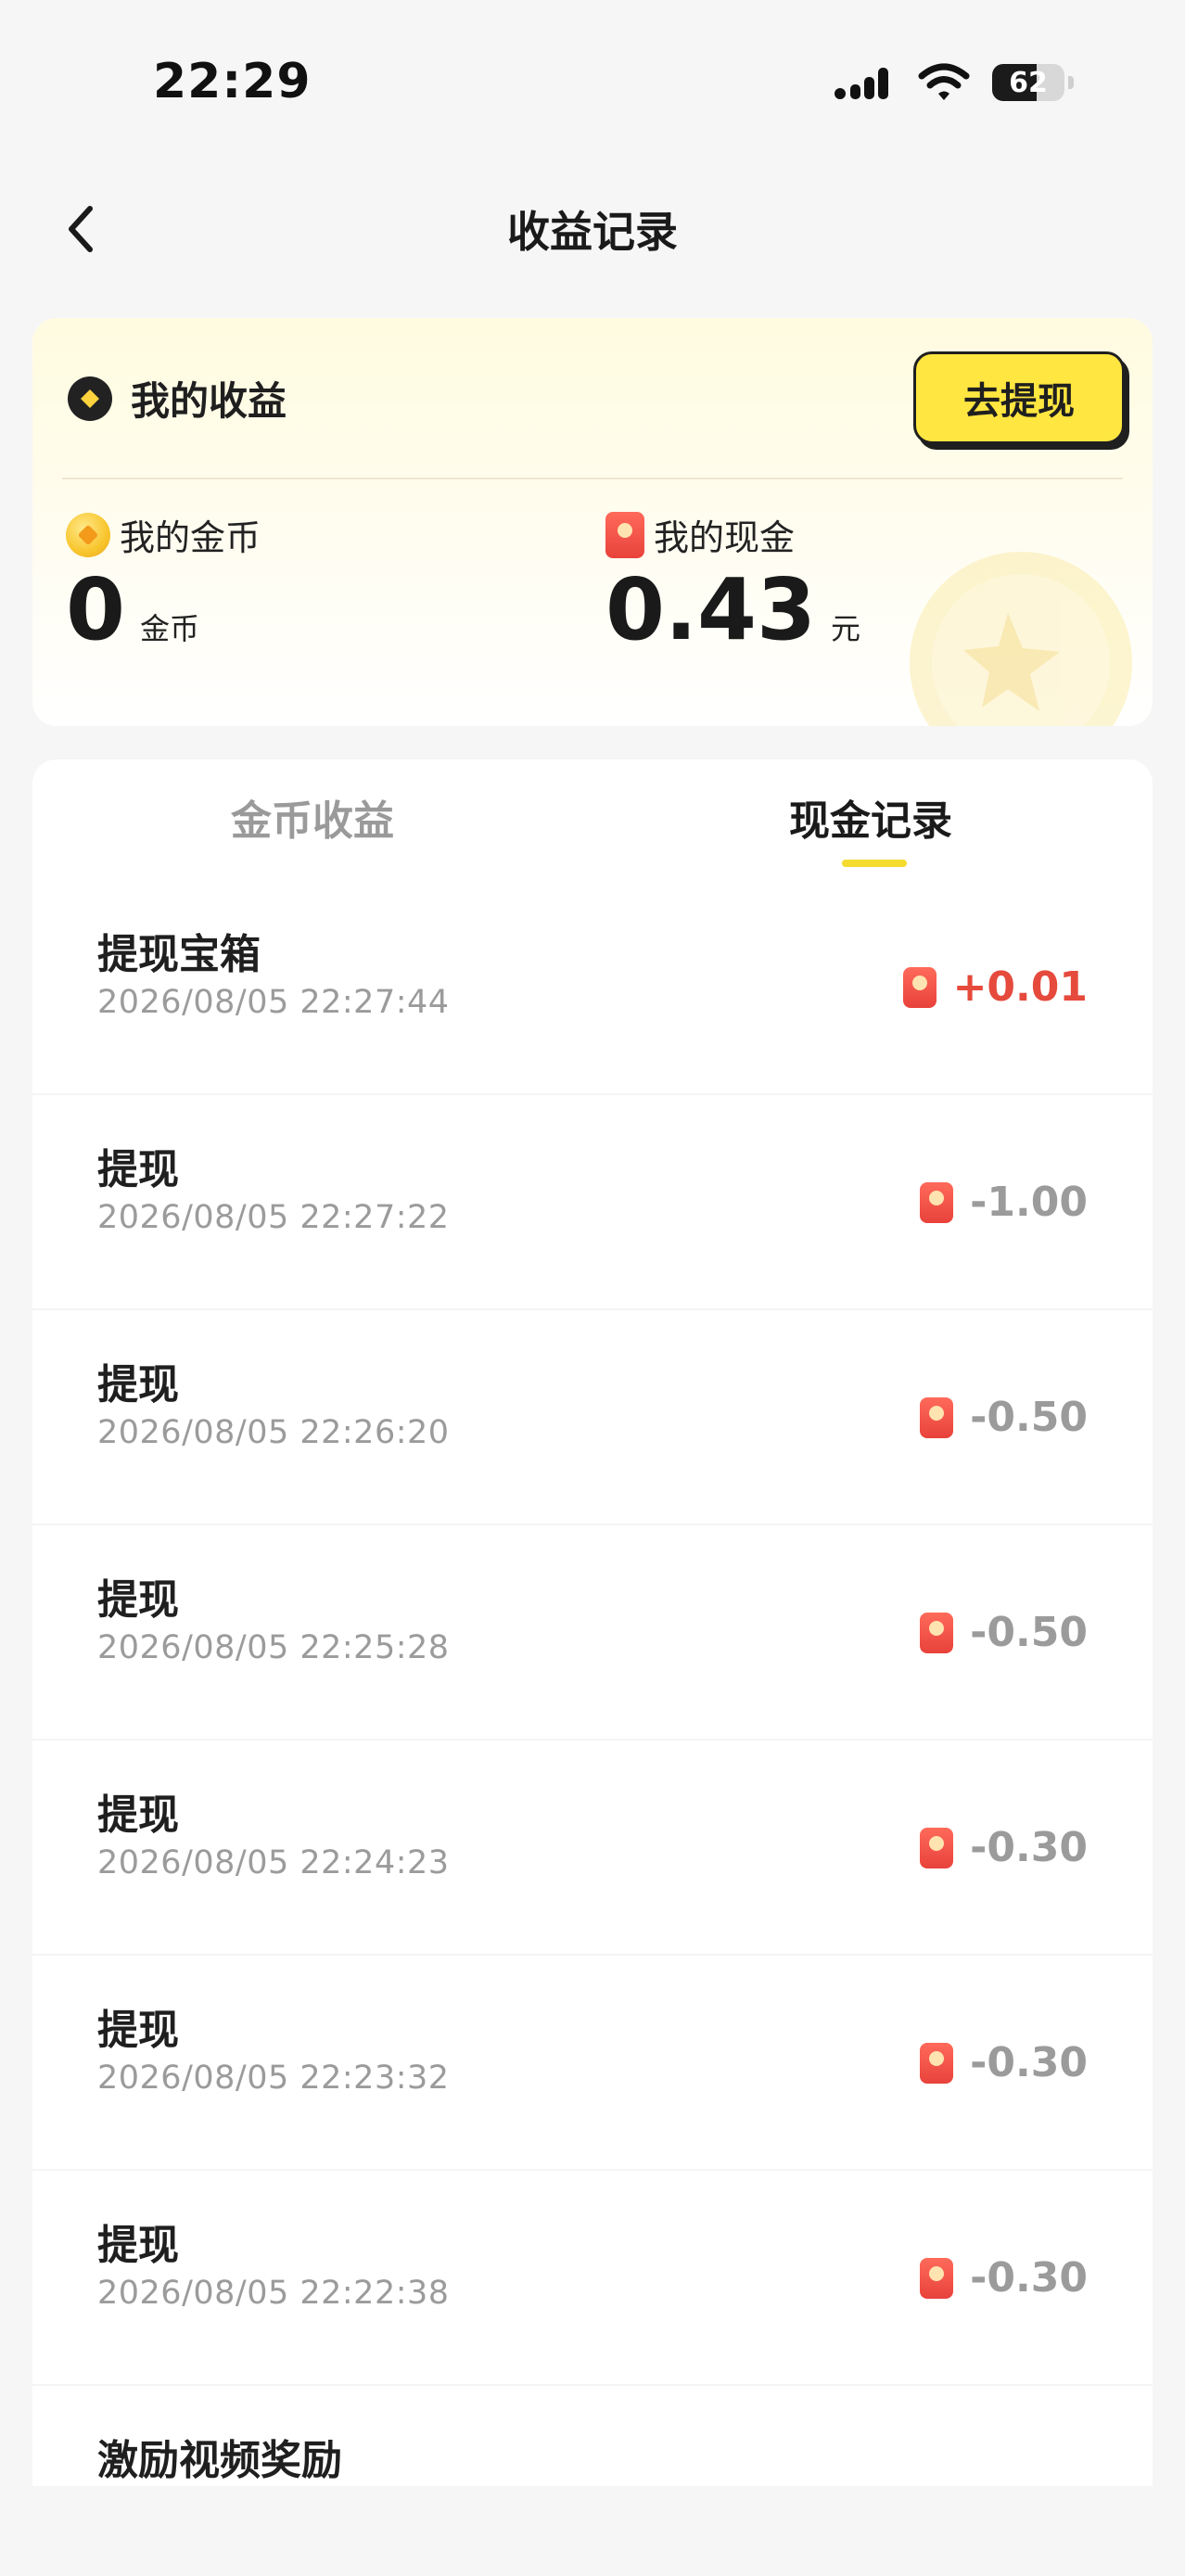 The image size is (1185, 2576). Describe the element at coordinates (312, 817) in the screenshot. I see `tab-coin-earnings: 金币收益` at that location.